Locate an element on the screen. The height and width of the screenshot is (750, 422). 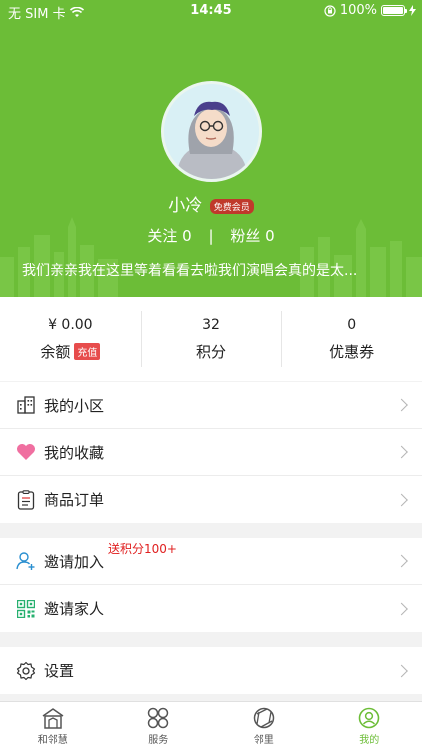
points-value: 32 is located at coordinates (211, 324).